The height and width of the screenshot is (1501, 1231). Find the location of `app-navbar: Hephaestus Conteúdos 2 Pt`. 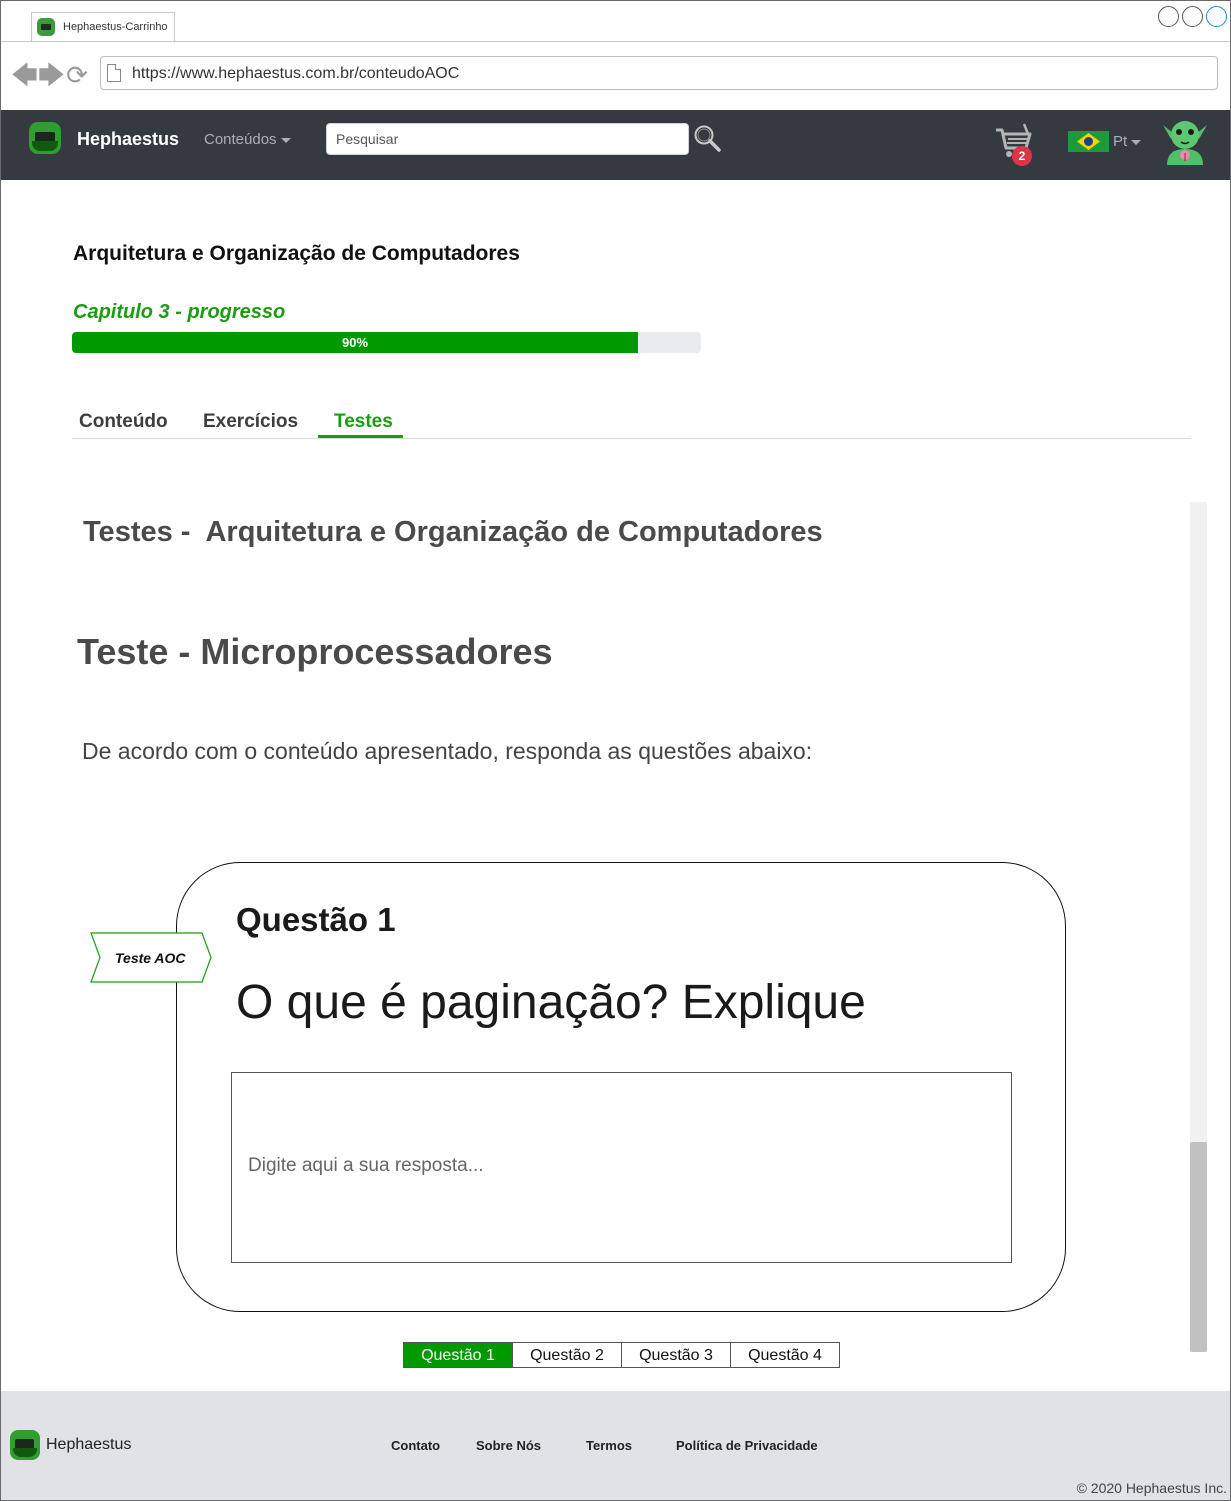

app-navbar: Hephaestus Conteúdos 2 Pt is located at coordinates (615, 145).